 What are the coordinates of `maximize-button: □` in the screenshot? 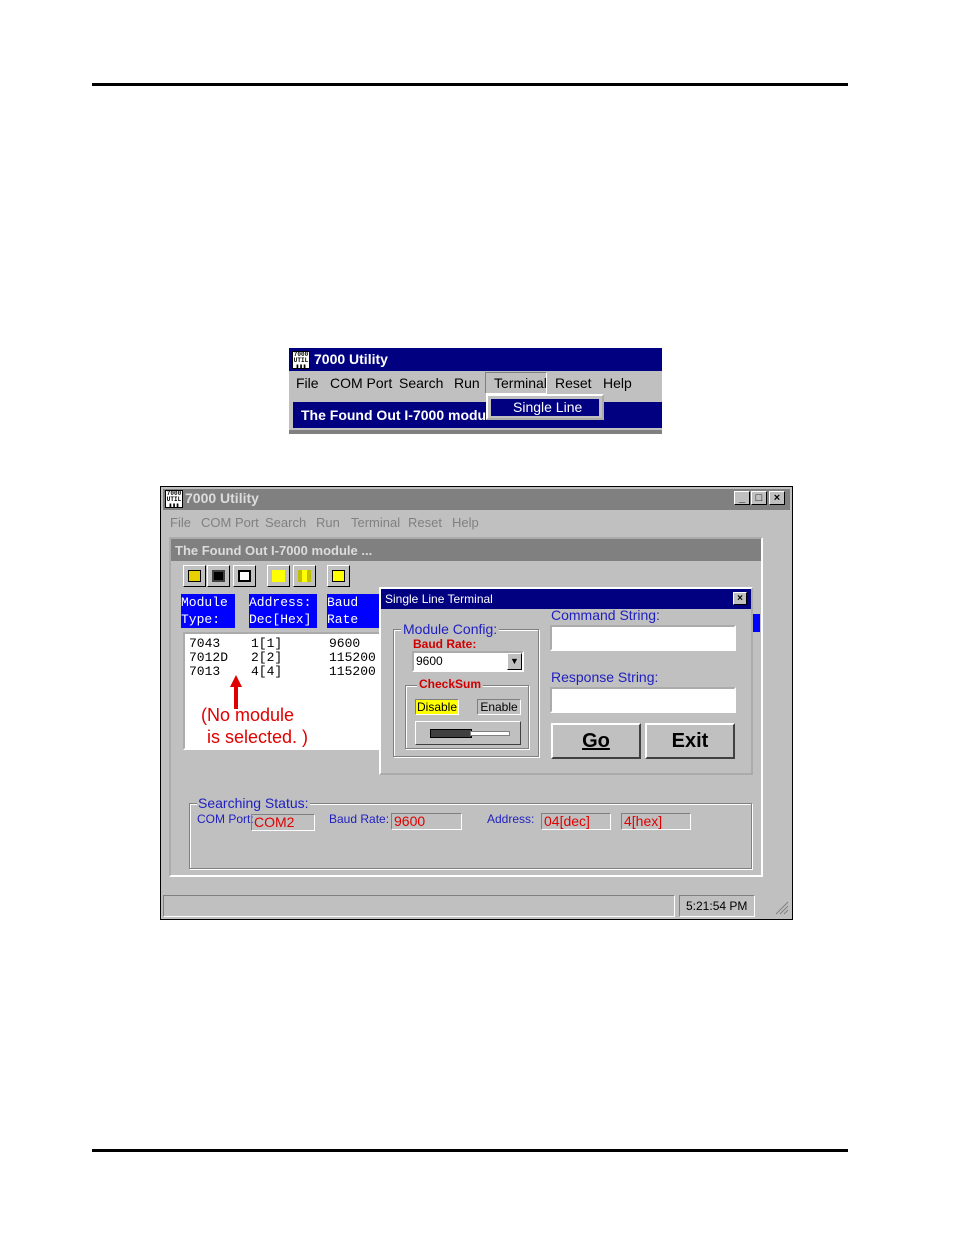 It's located at (759, 498).